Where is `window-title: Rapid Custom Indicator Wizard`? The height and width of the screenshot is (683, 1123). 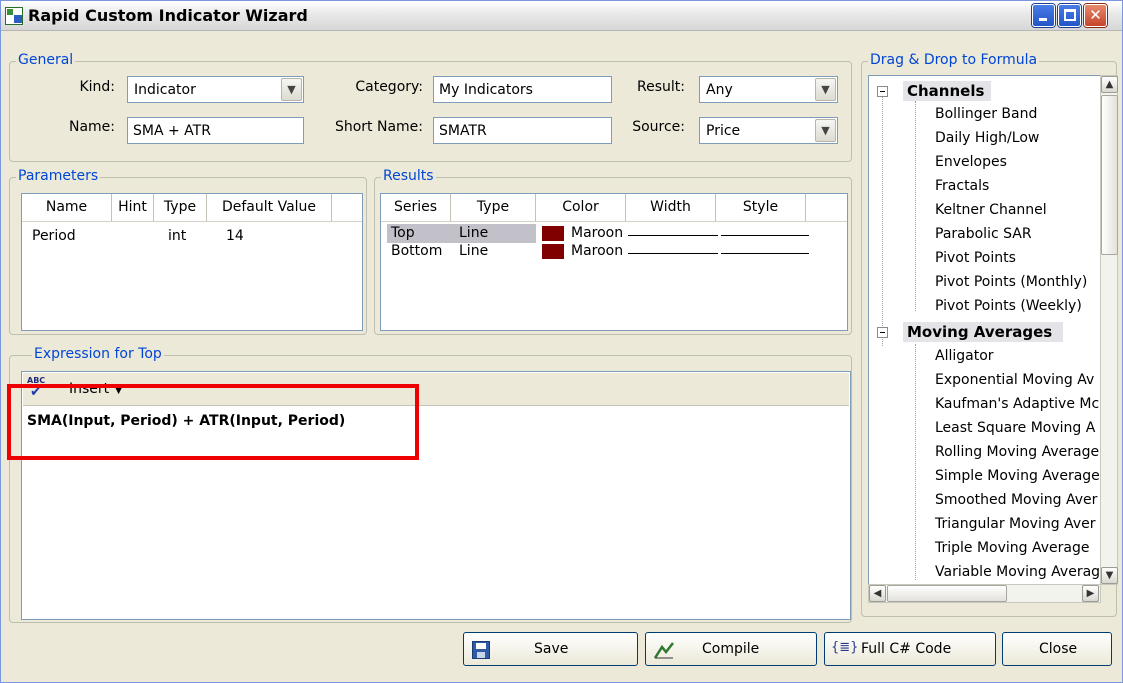
window-title: Rapid Custom Indicator Wizard is located at coordinates (168, 15).